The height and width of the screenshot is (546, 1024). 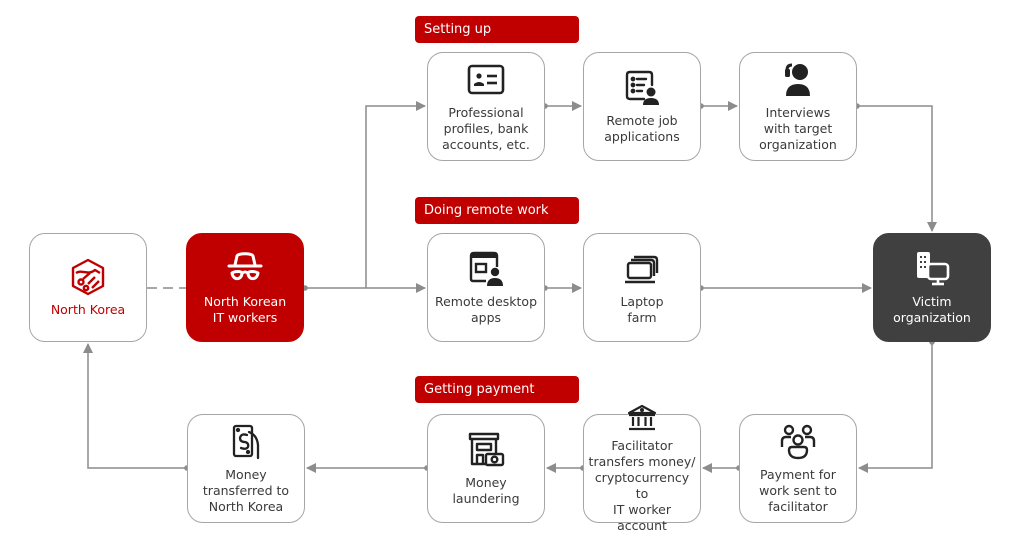 What do you see at coordinates (245, 309) in the screenshot?
I see `node-label: North Korean IT workers` at bounding box center [245, 309].